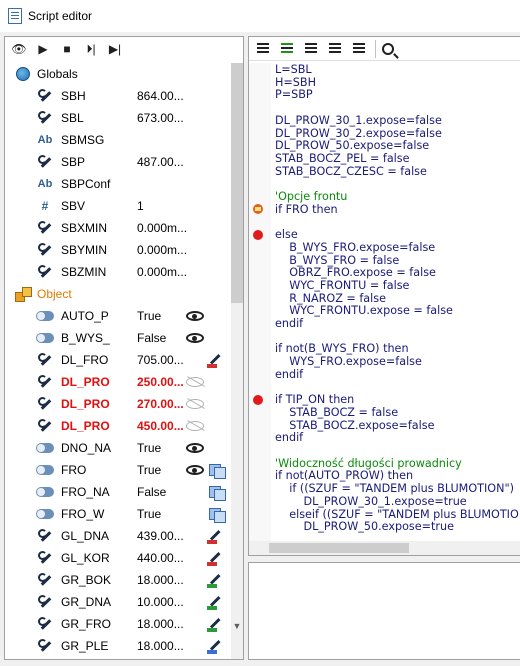 The image size is (520, 666). What do you see at coordinates (212, 586) in the screenshot?
I see `arrow-part` at bounding box center [212, 586].